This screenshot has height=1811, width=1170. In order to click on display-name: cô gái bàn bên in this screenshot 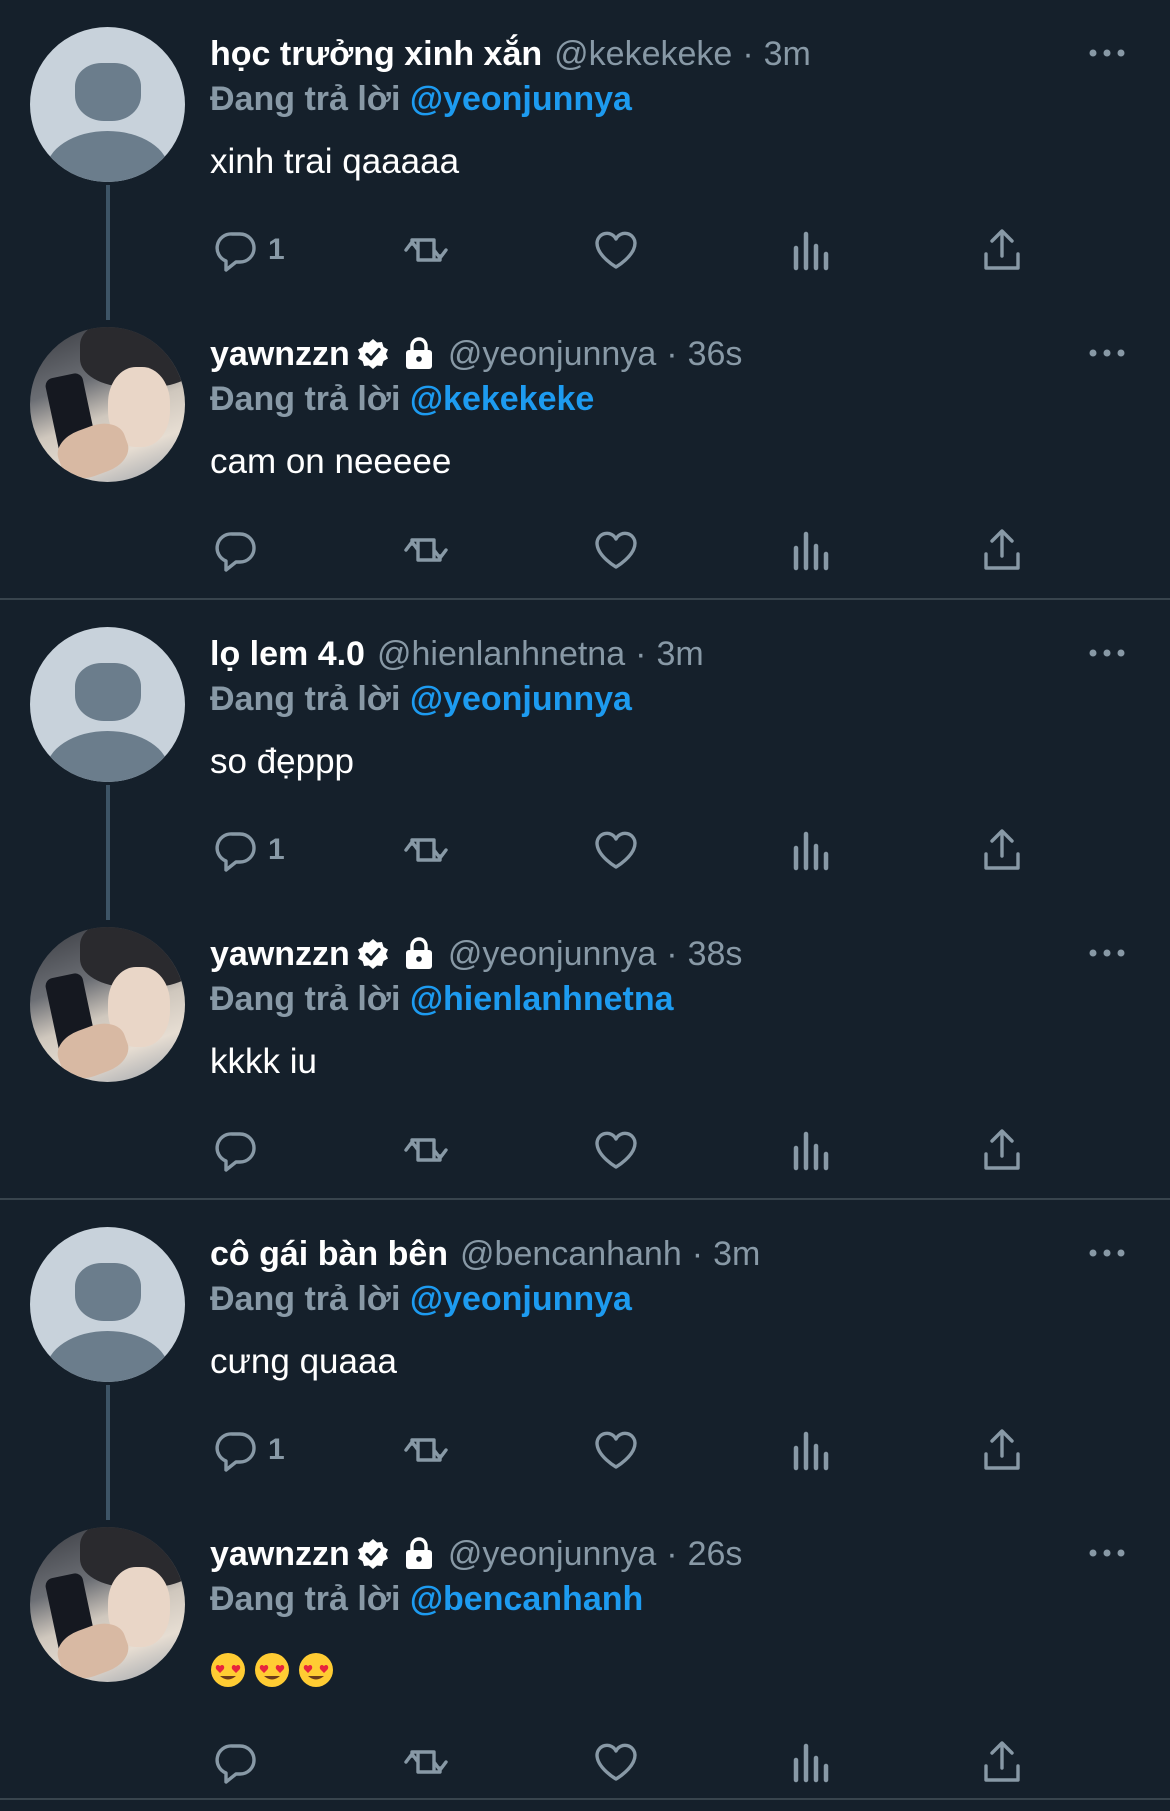, I will do `click(329, 1254)`.